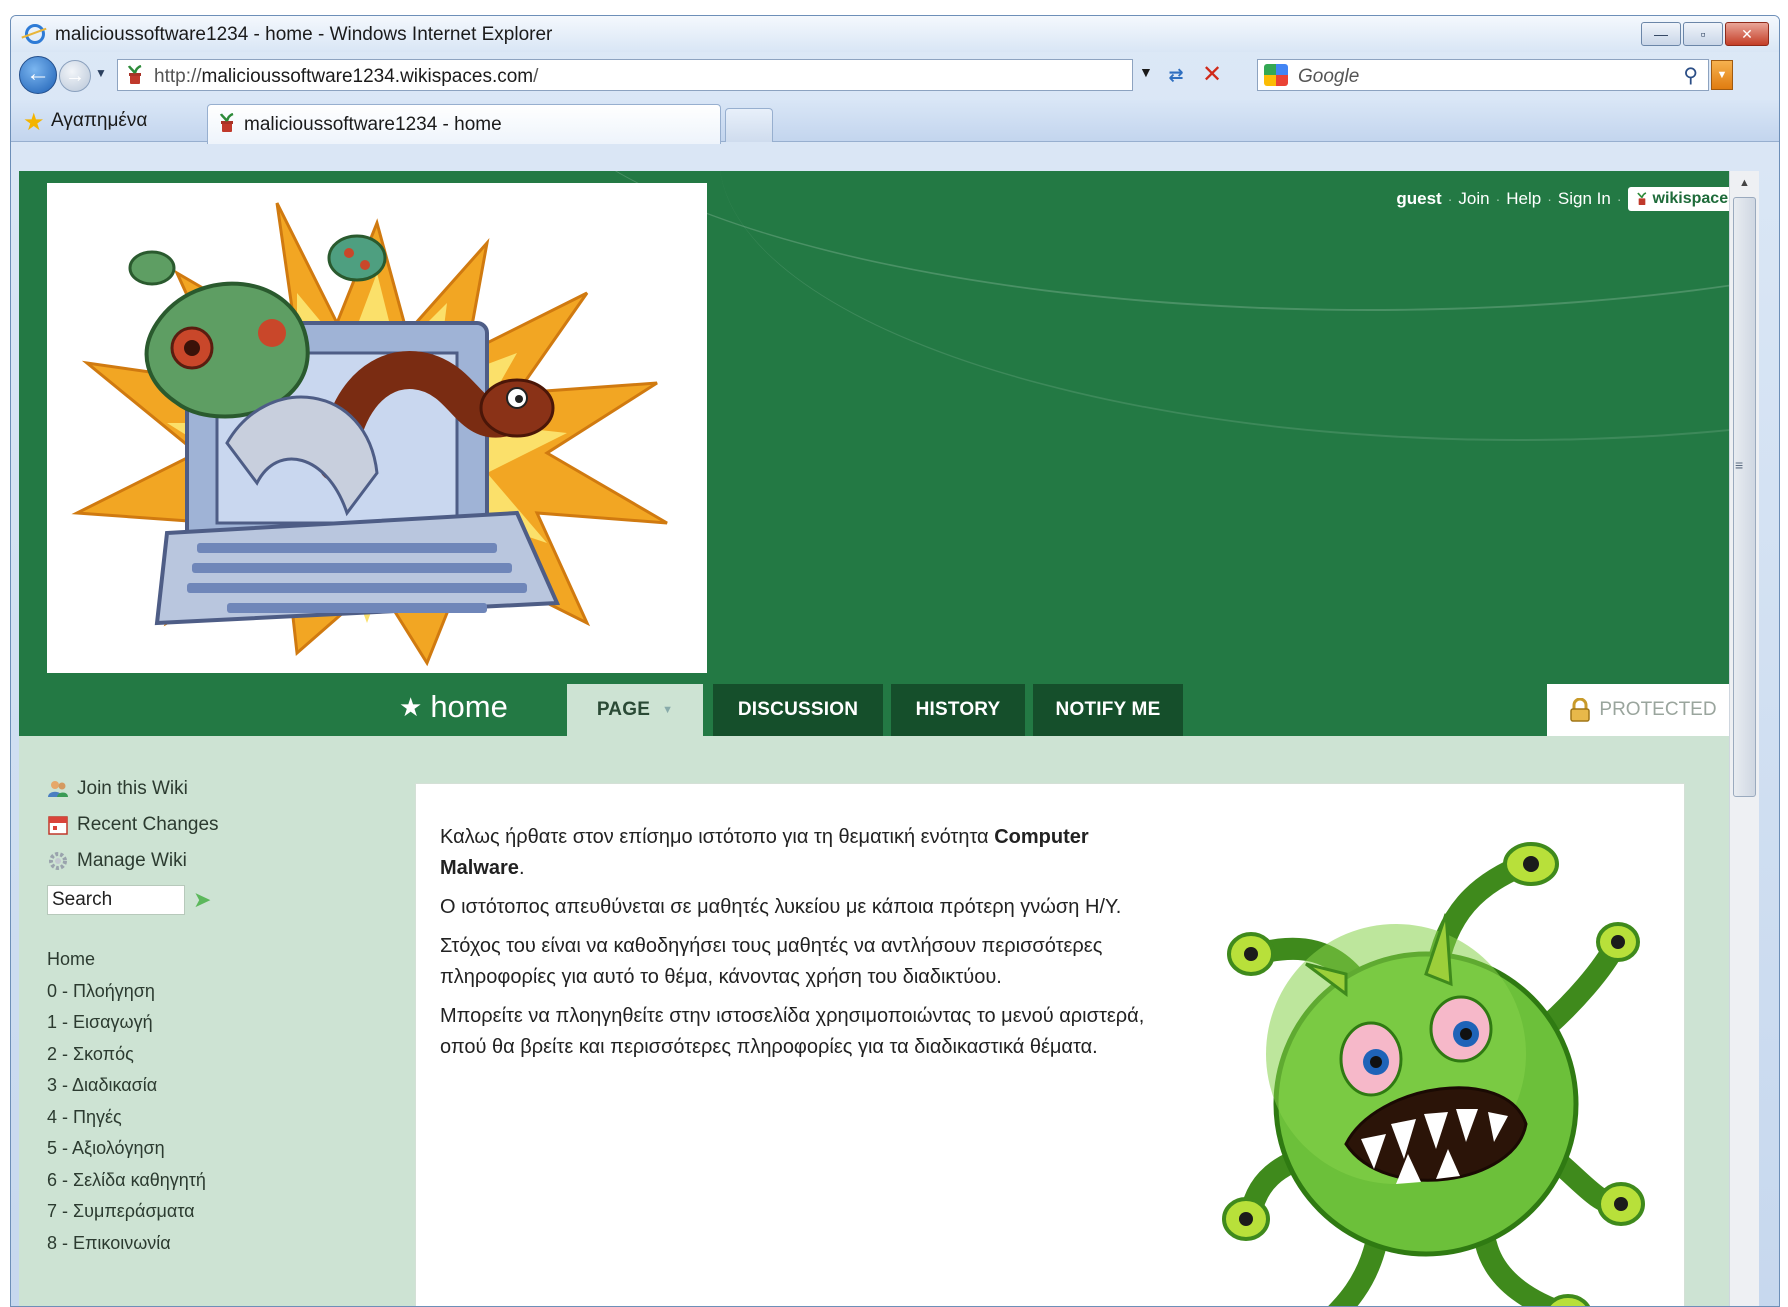 The width and height of the screenshot is (1788, 1307). I want to click on nav-item-evaluation: 5 - Αξιολόγηση, so click(217, 1154).